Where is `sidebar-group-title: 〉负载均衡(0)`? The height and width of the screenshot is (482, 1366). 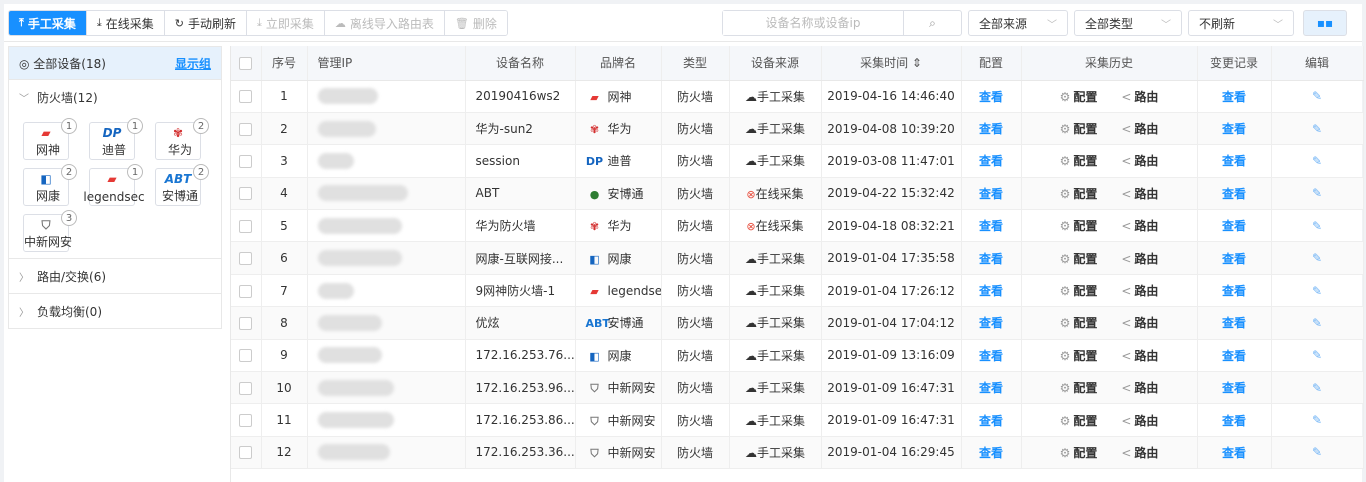
sidebar-group-title: 〉负载均衡(0) is located at coordinates (115, 311).